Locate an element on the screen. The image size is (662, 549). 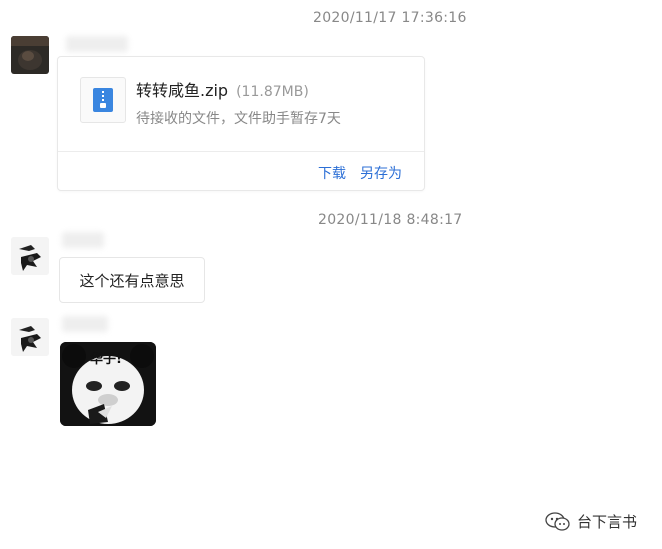
save-as-link: 另存为 is located at coordinates (381, 173).